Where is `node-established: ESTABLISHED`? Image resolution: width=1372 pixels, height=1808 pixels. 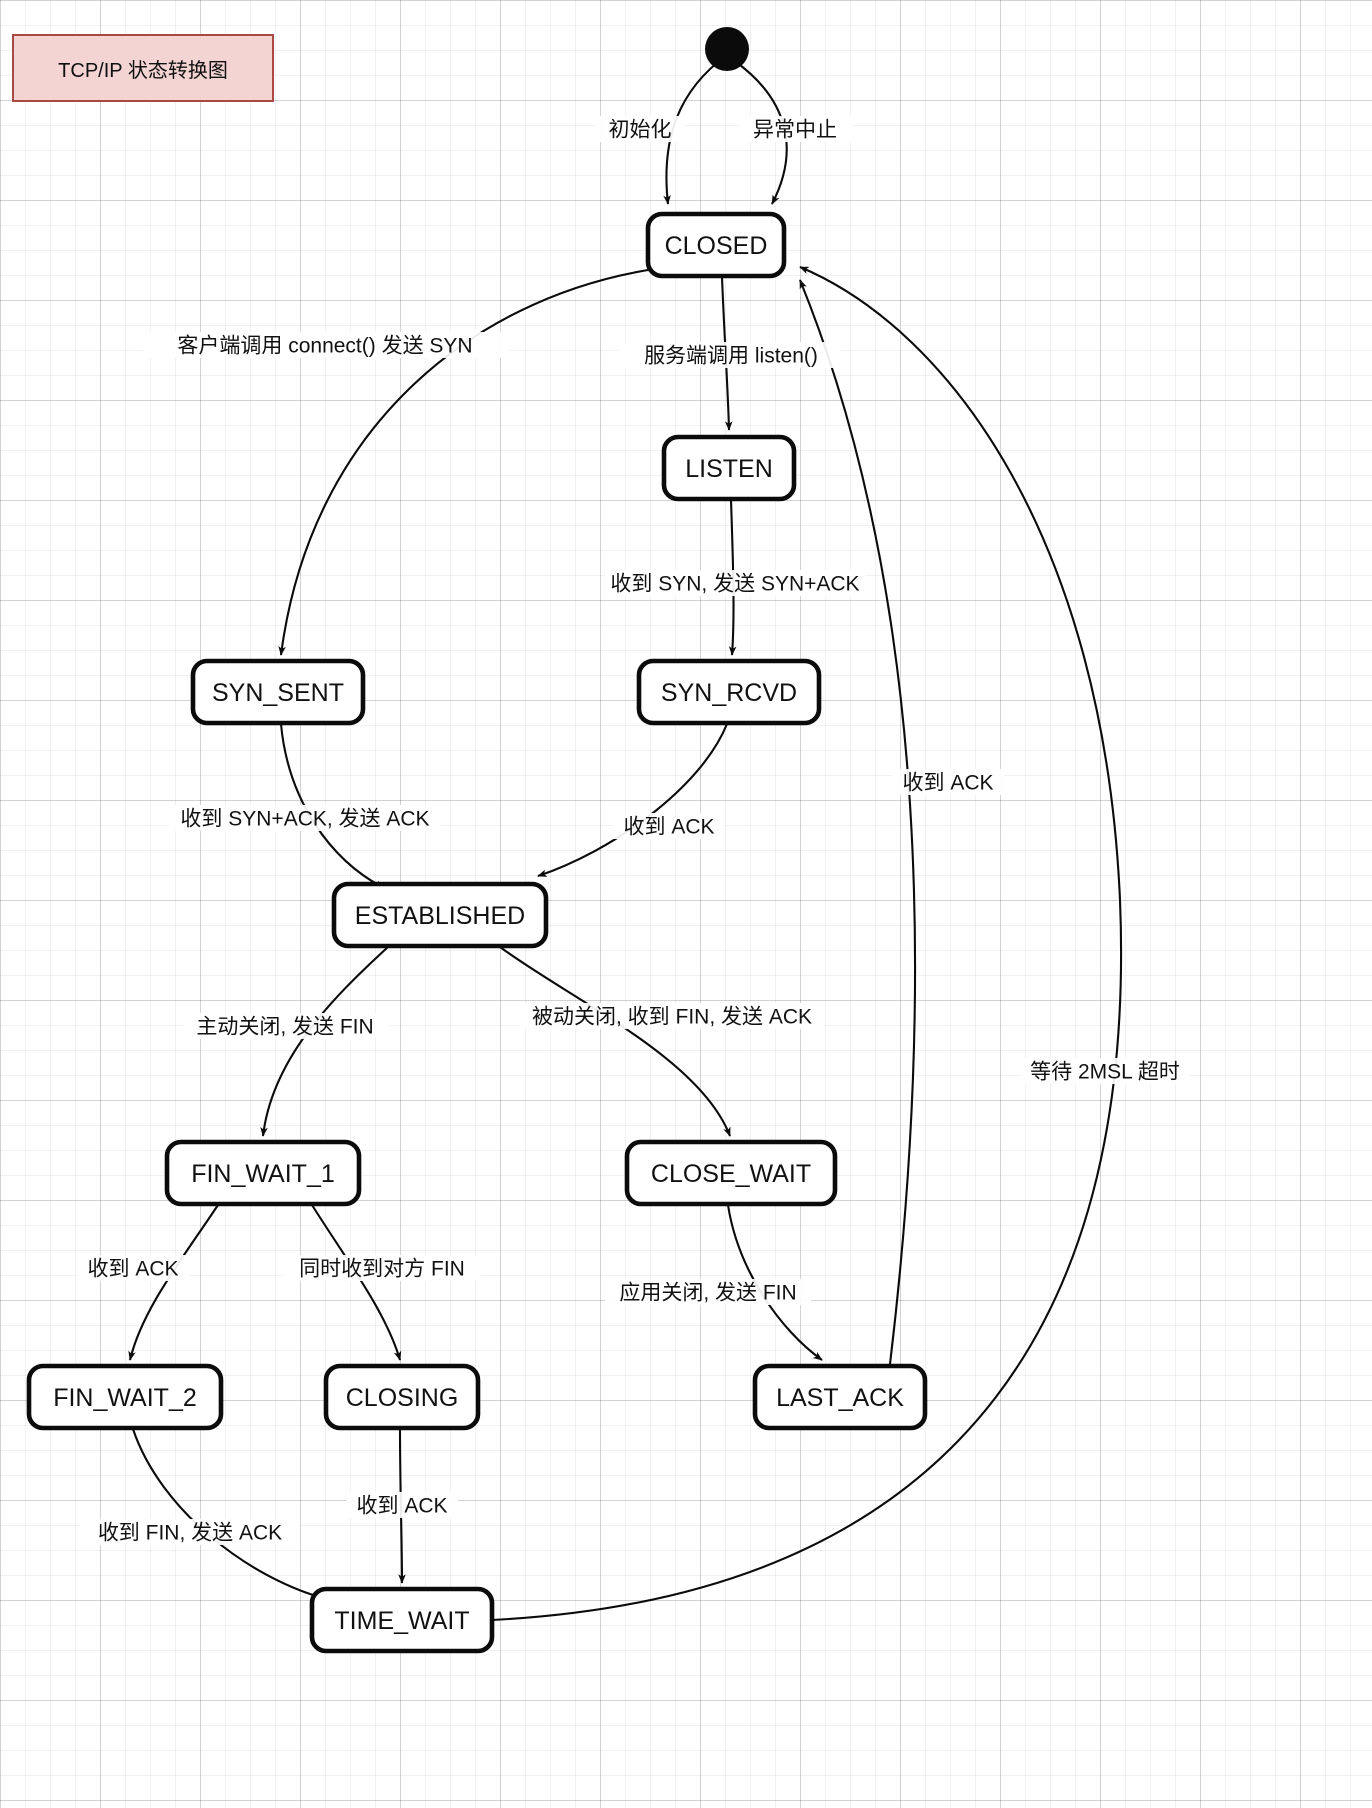 node-established: ESTABLISHED is located at coordinates (440, 915).